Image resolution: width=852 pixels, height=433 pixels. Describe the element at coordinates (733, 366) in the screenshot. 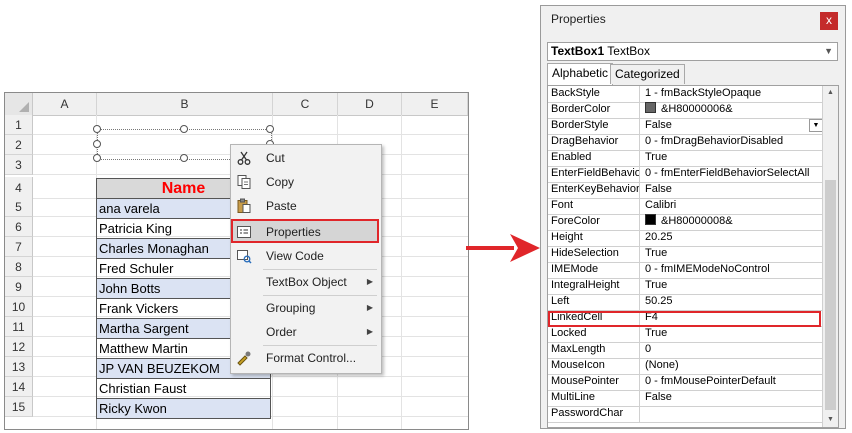

I see `property-value: (None)` at that location.